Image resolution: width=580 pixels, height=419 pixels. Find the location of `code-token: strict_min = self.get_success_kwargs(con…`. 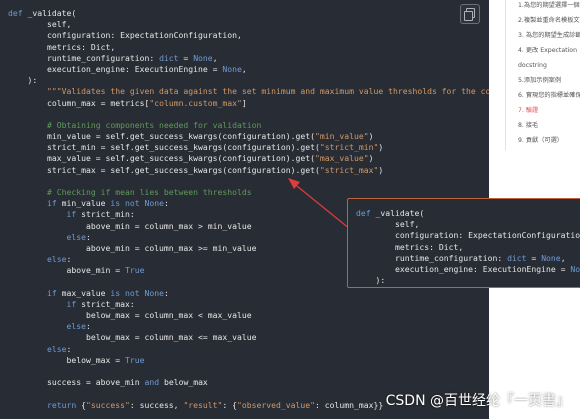

code-token: strict_min = self.get_success_kwargs(con… is located at coordinates (164, 147).